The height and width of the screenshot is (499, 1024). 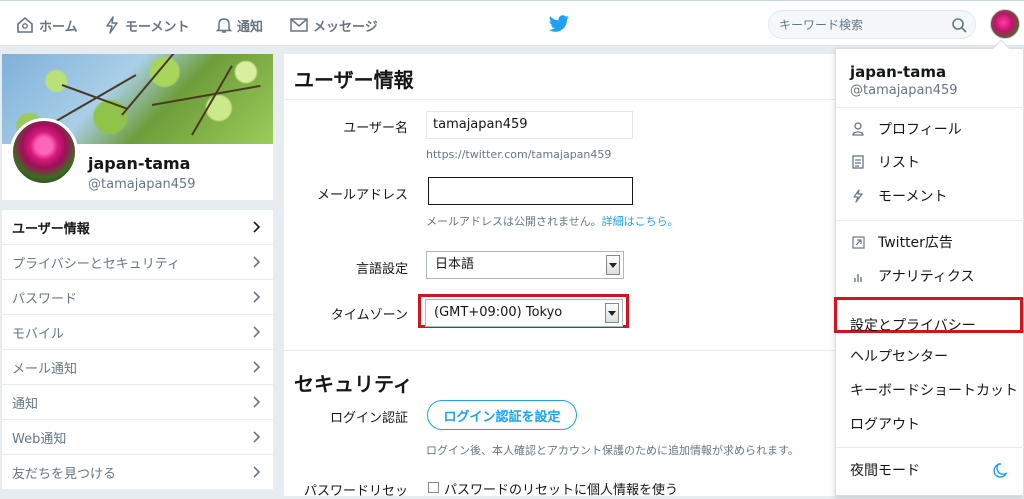 What do you see at coordinates (45, 299) in the screenshot?
I see `sidebar-item-label: パスワード` at bounding box center [45, 299].